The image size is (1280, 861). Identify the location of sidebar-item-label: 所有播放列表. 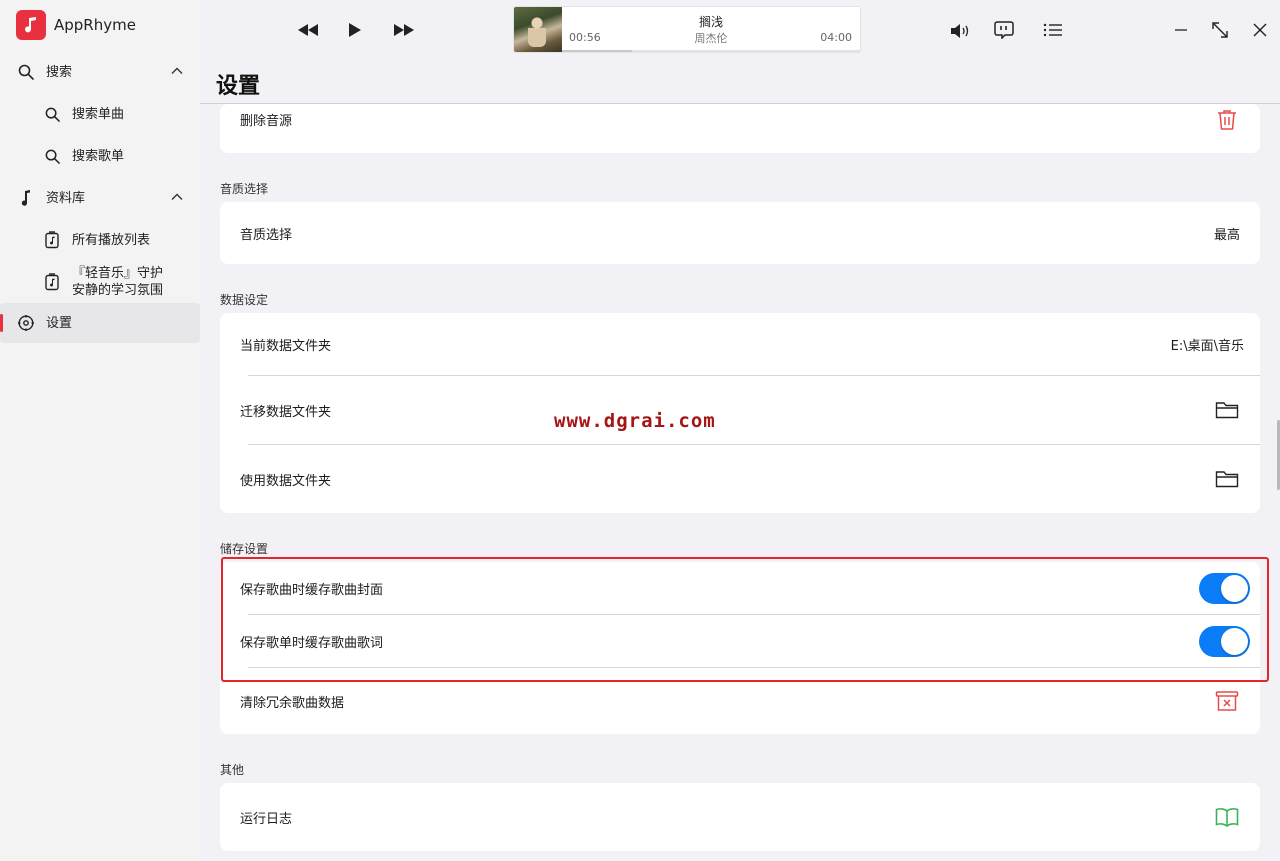
(111, 240).